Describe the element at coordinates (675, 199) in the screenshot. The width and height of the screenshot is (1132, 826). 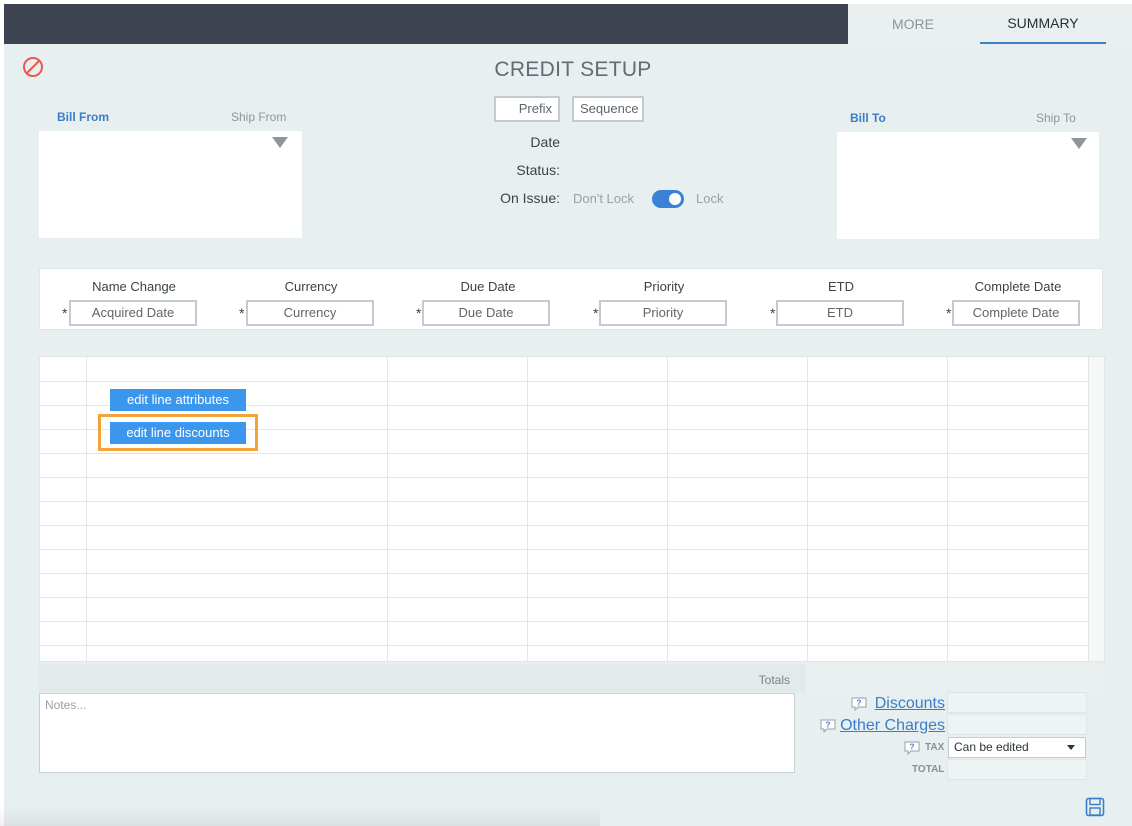
I see `toggle-knob` at that location.